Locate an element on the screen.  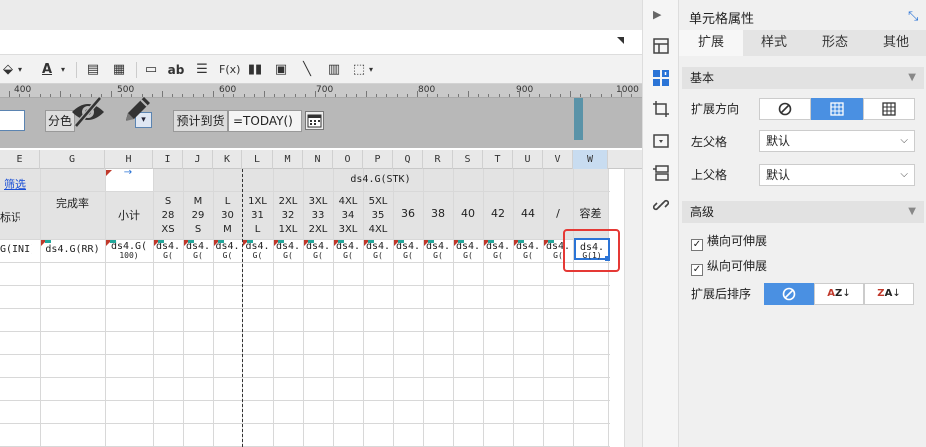
column-header: O is located at coordinates (348, 159).